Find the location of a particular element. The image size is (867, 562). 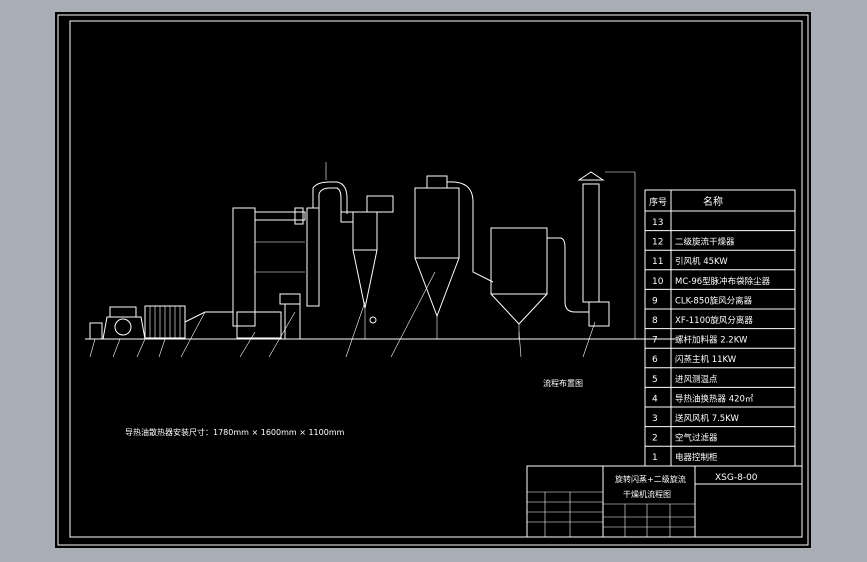

screw-feeder is located at coordinates (290, 299).